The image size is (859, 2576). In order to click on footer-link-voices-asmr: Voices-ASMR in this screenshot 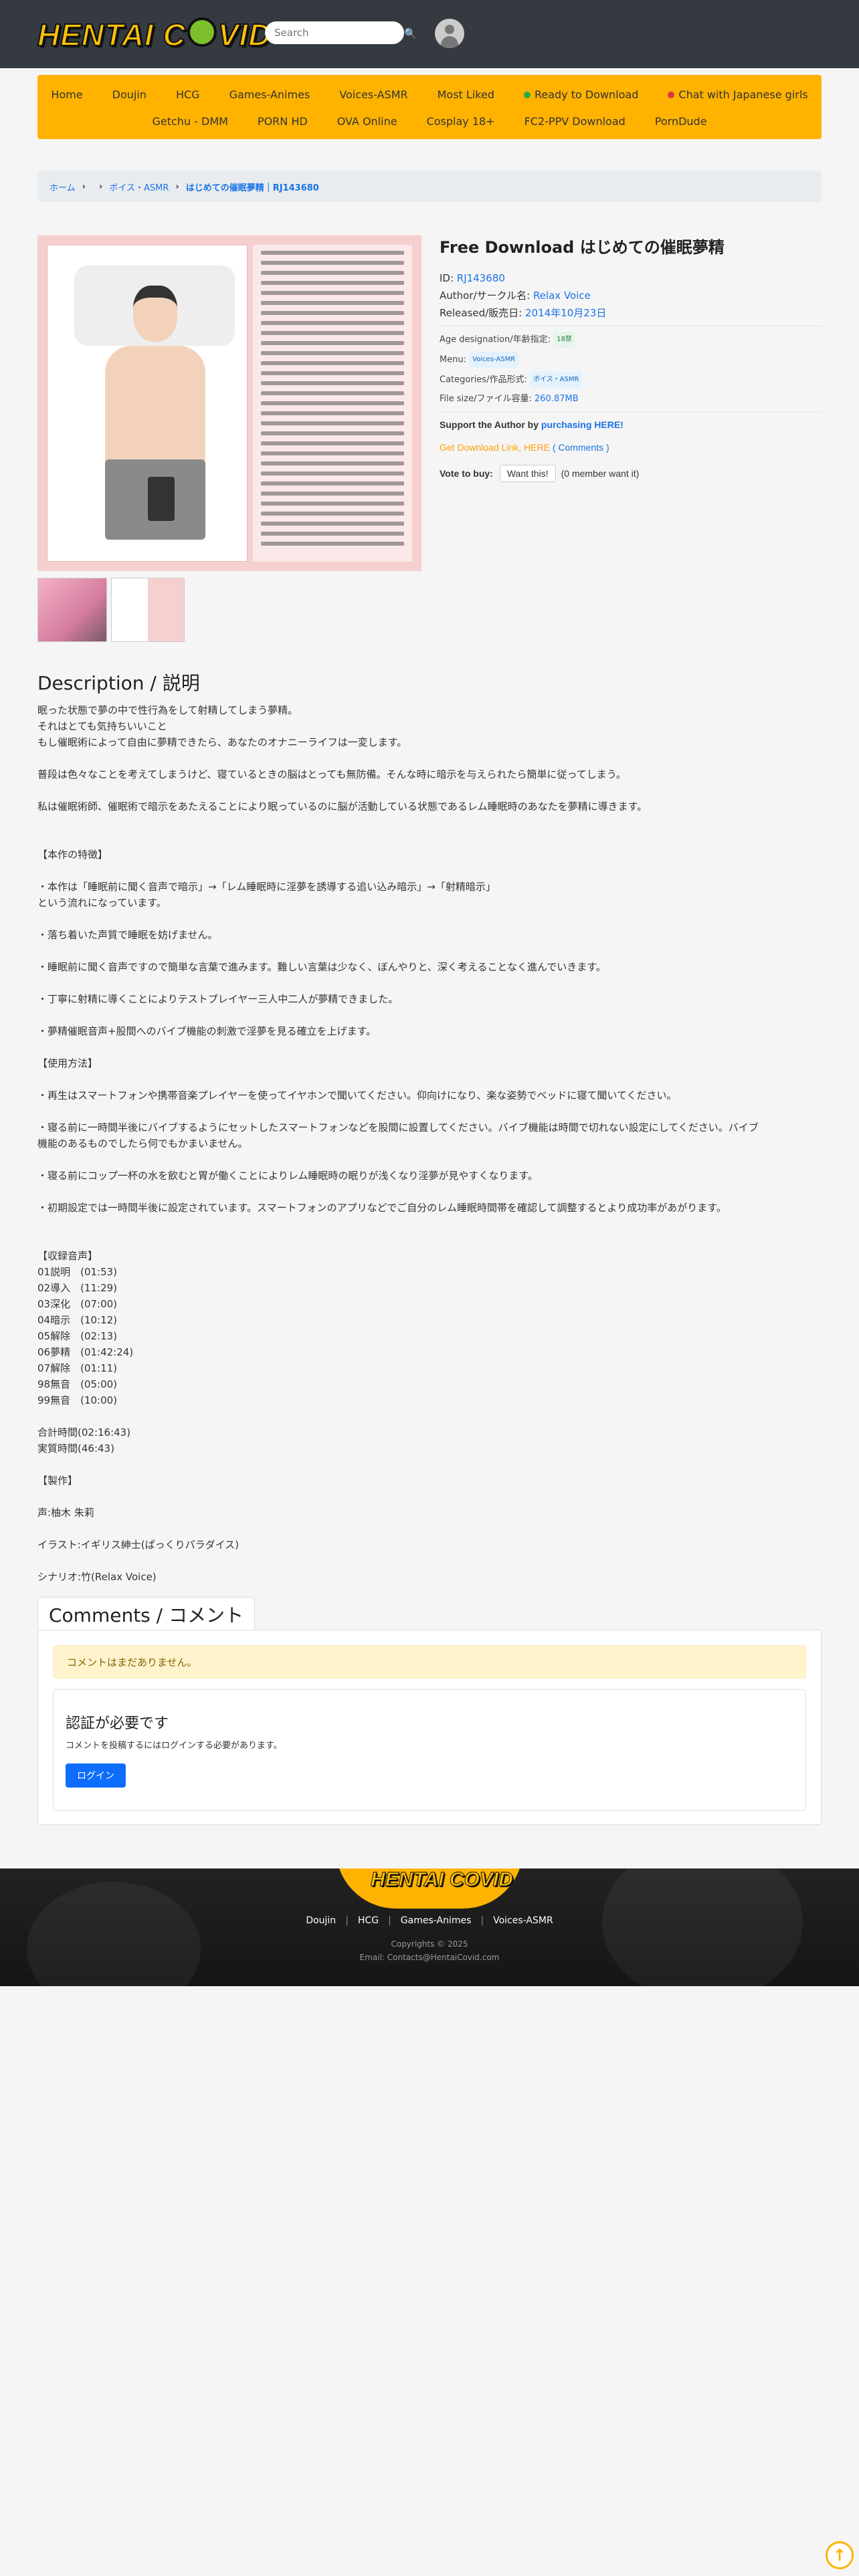, I will do `click(523, 1920)`.